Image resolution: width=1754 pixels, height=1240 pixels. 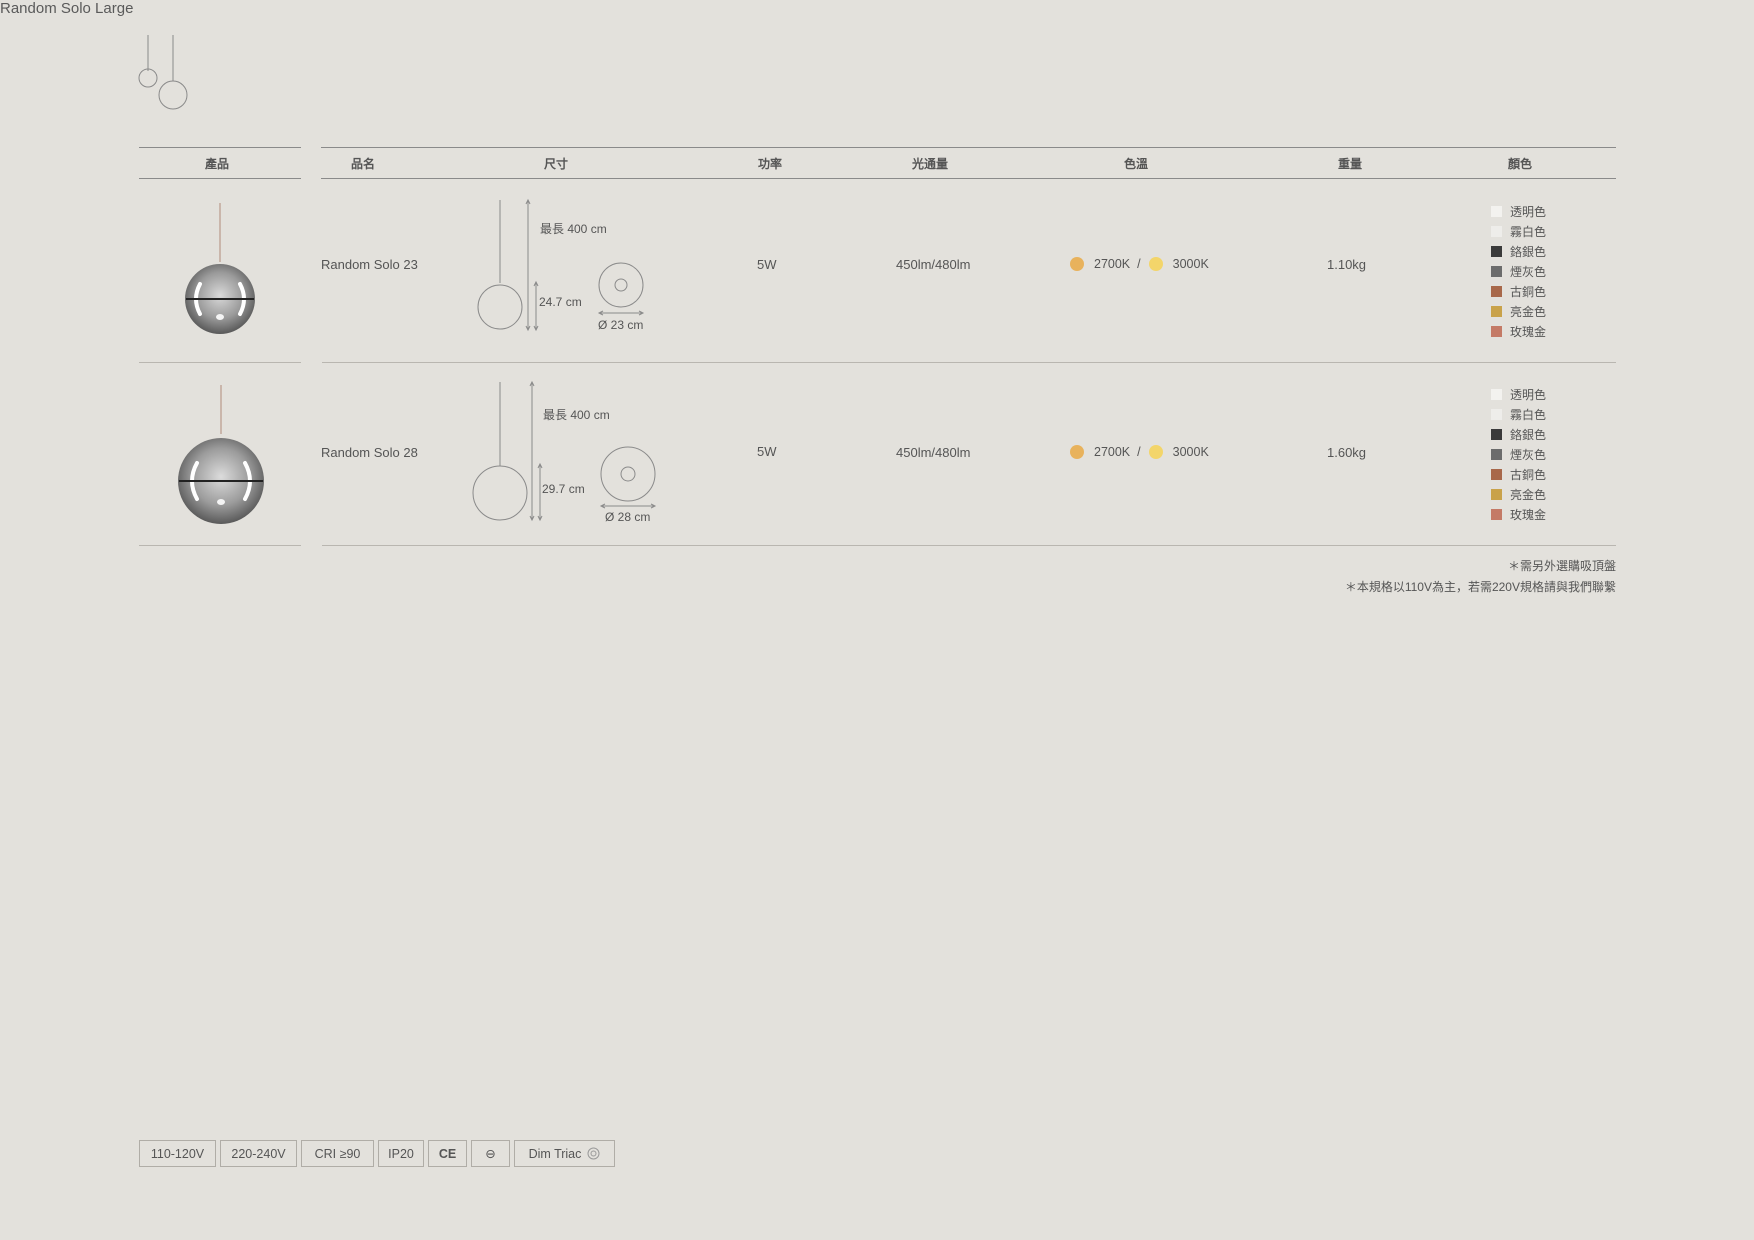 What do you see at coordinates (1190, 452) in the screenshot?
I see `row2-temp-b: 3000K` at bounding box center [1190, 452].